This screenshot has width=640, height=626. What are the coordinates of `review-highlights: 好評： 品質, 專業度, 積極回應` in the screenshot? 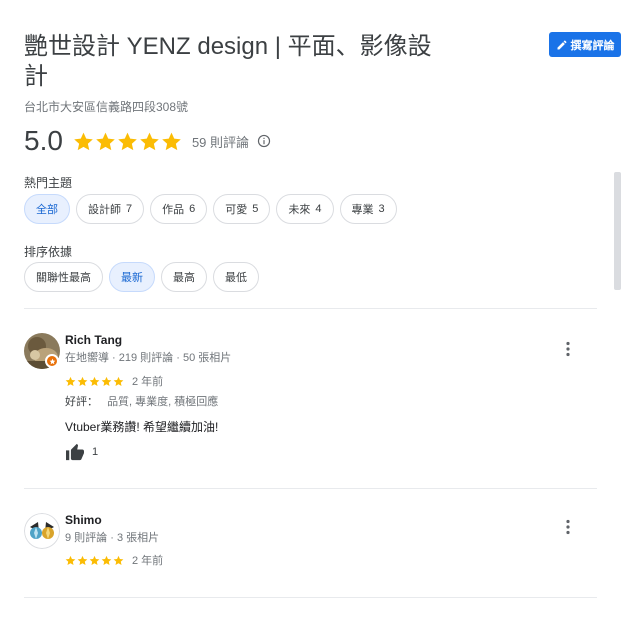 It's located at (141, 401).